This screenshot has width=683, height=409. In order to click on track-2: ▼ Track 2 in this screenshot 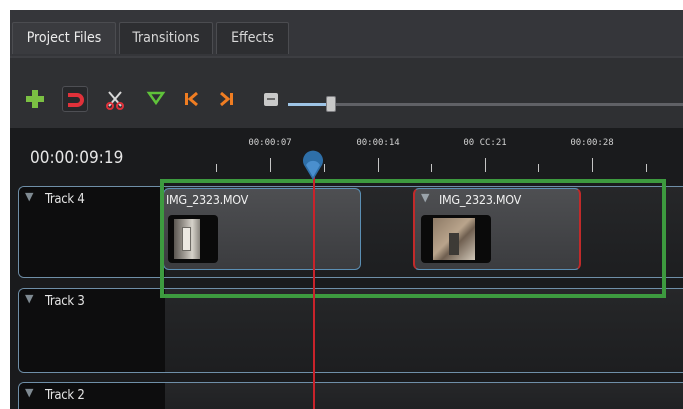, I will do `click(350, 395)`.